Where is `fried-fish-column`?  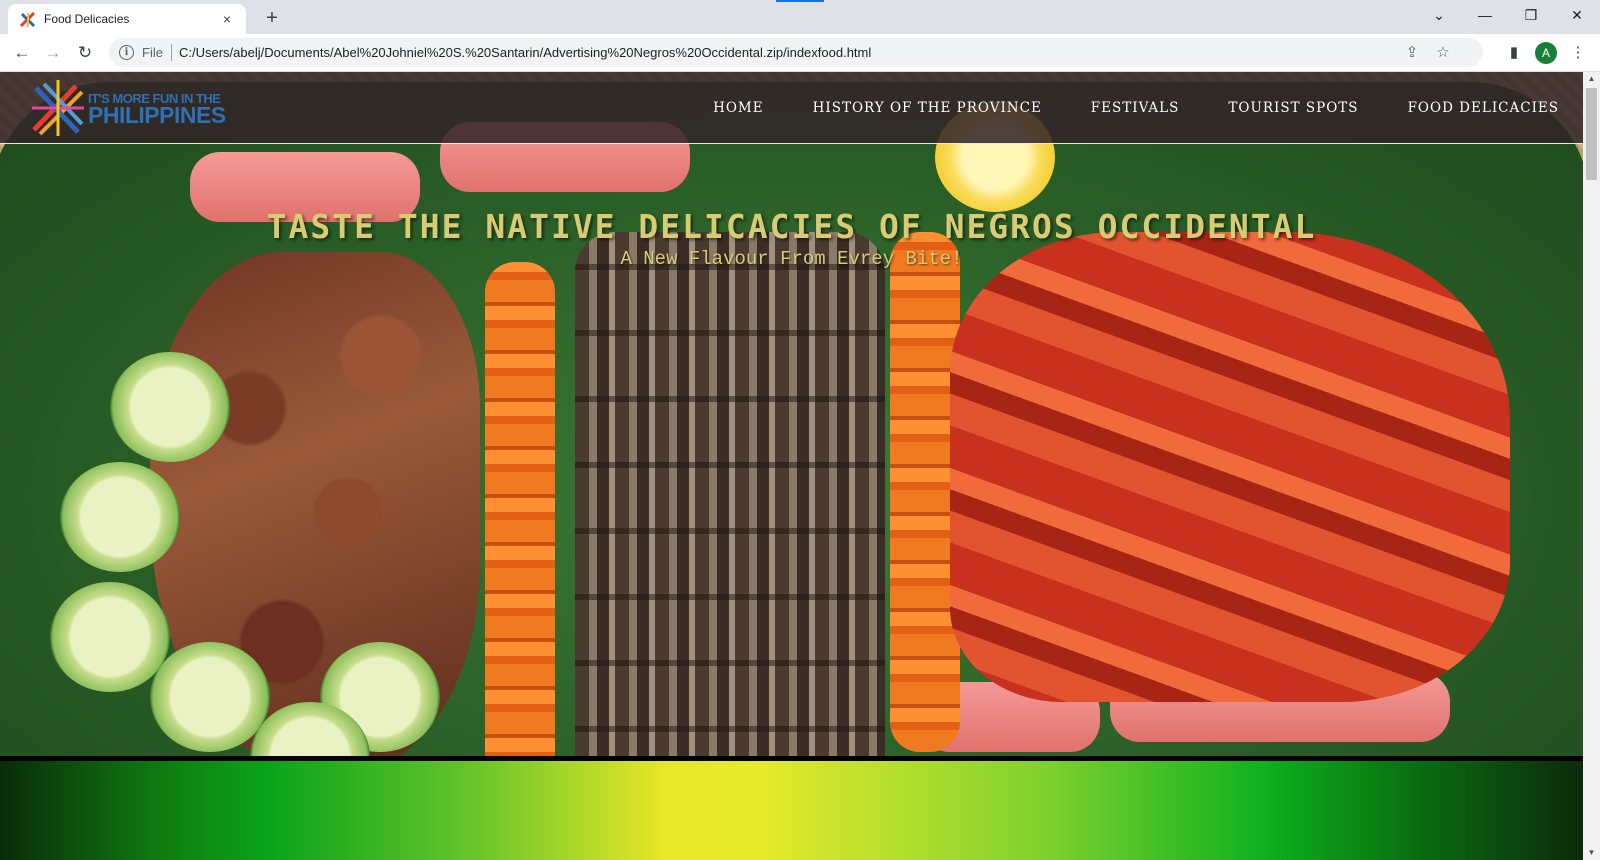
fried-fish-column is located at coordinates (730, 494).